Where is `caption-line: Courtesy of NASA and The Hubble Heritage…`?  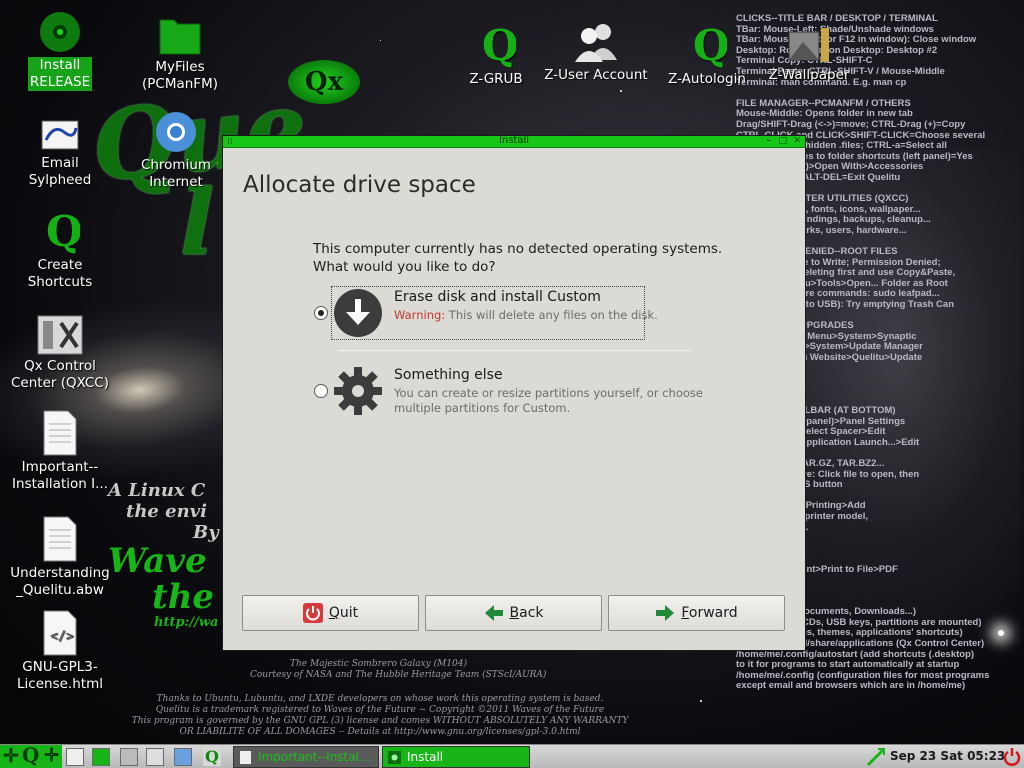 caption-line: Courtesy of NASA and The Hubble Heritage… is located at coordinates (398, 675).